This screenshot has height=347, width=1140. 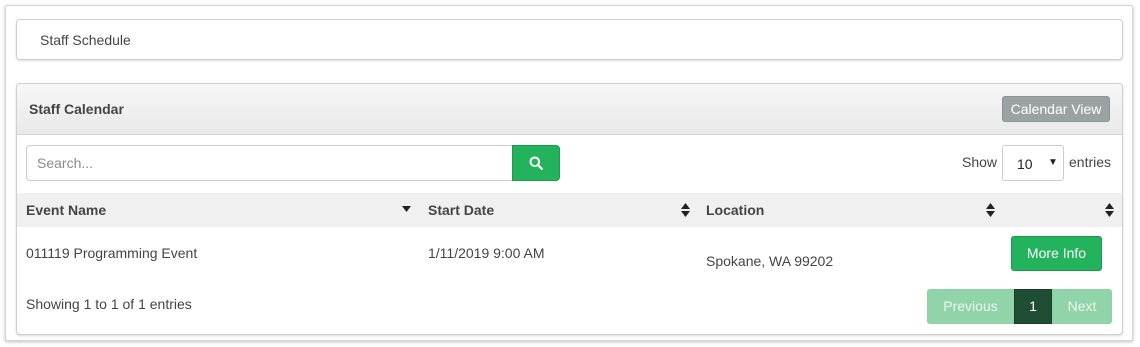 I want to click on entries-label: entries, so click(x=1090, y=162).